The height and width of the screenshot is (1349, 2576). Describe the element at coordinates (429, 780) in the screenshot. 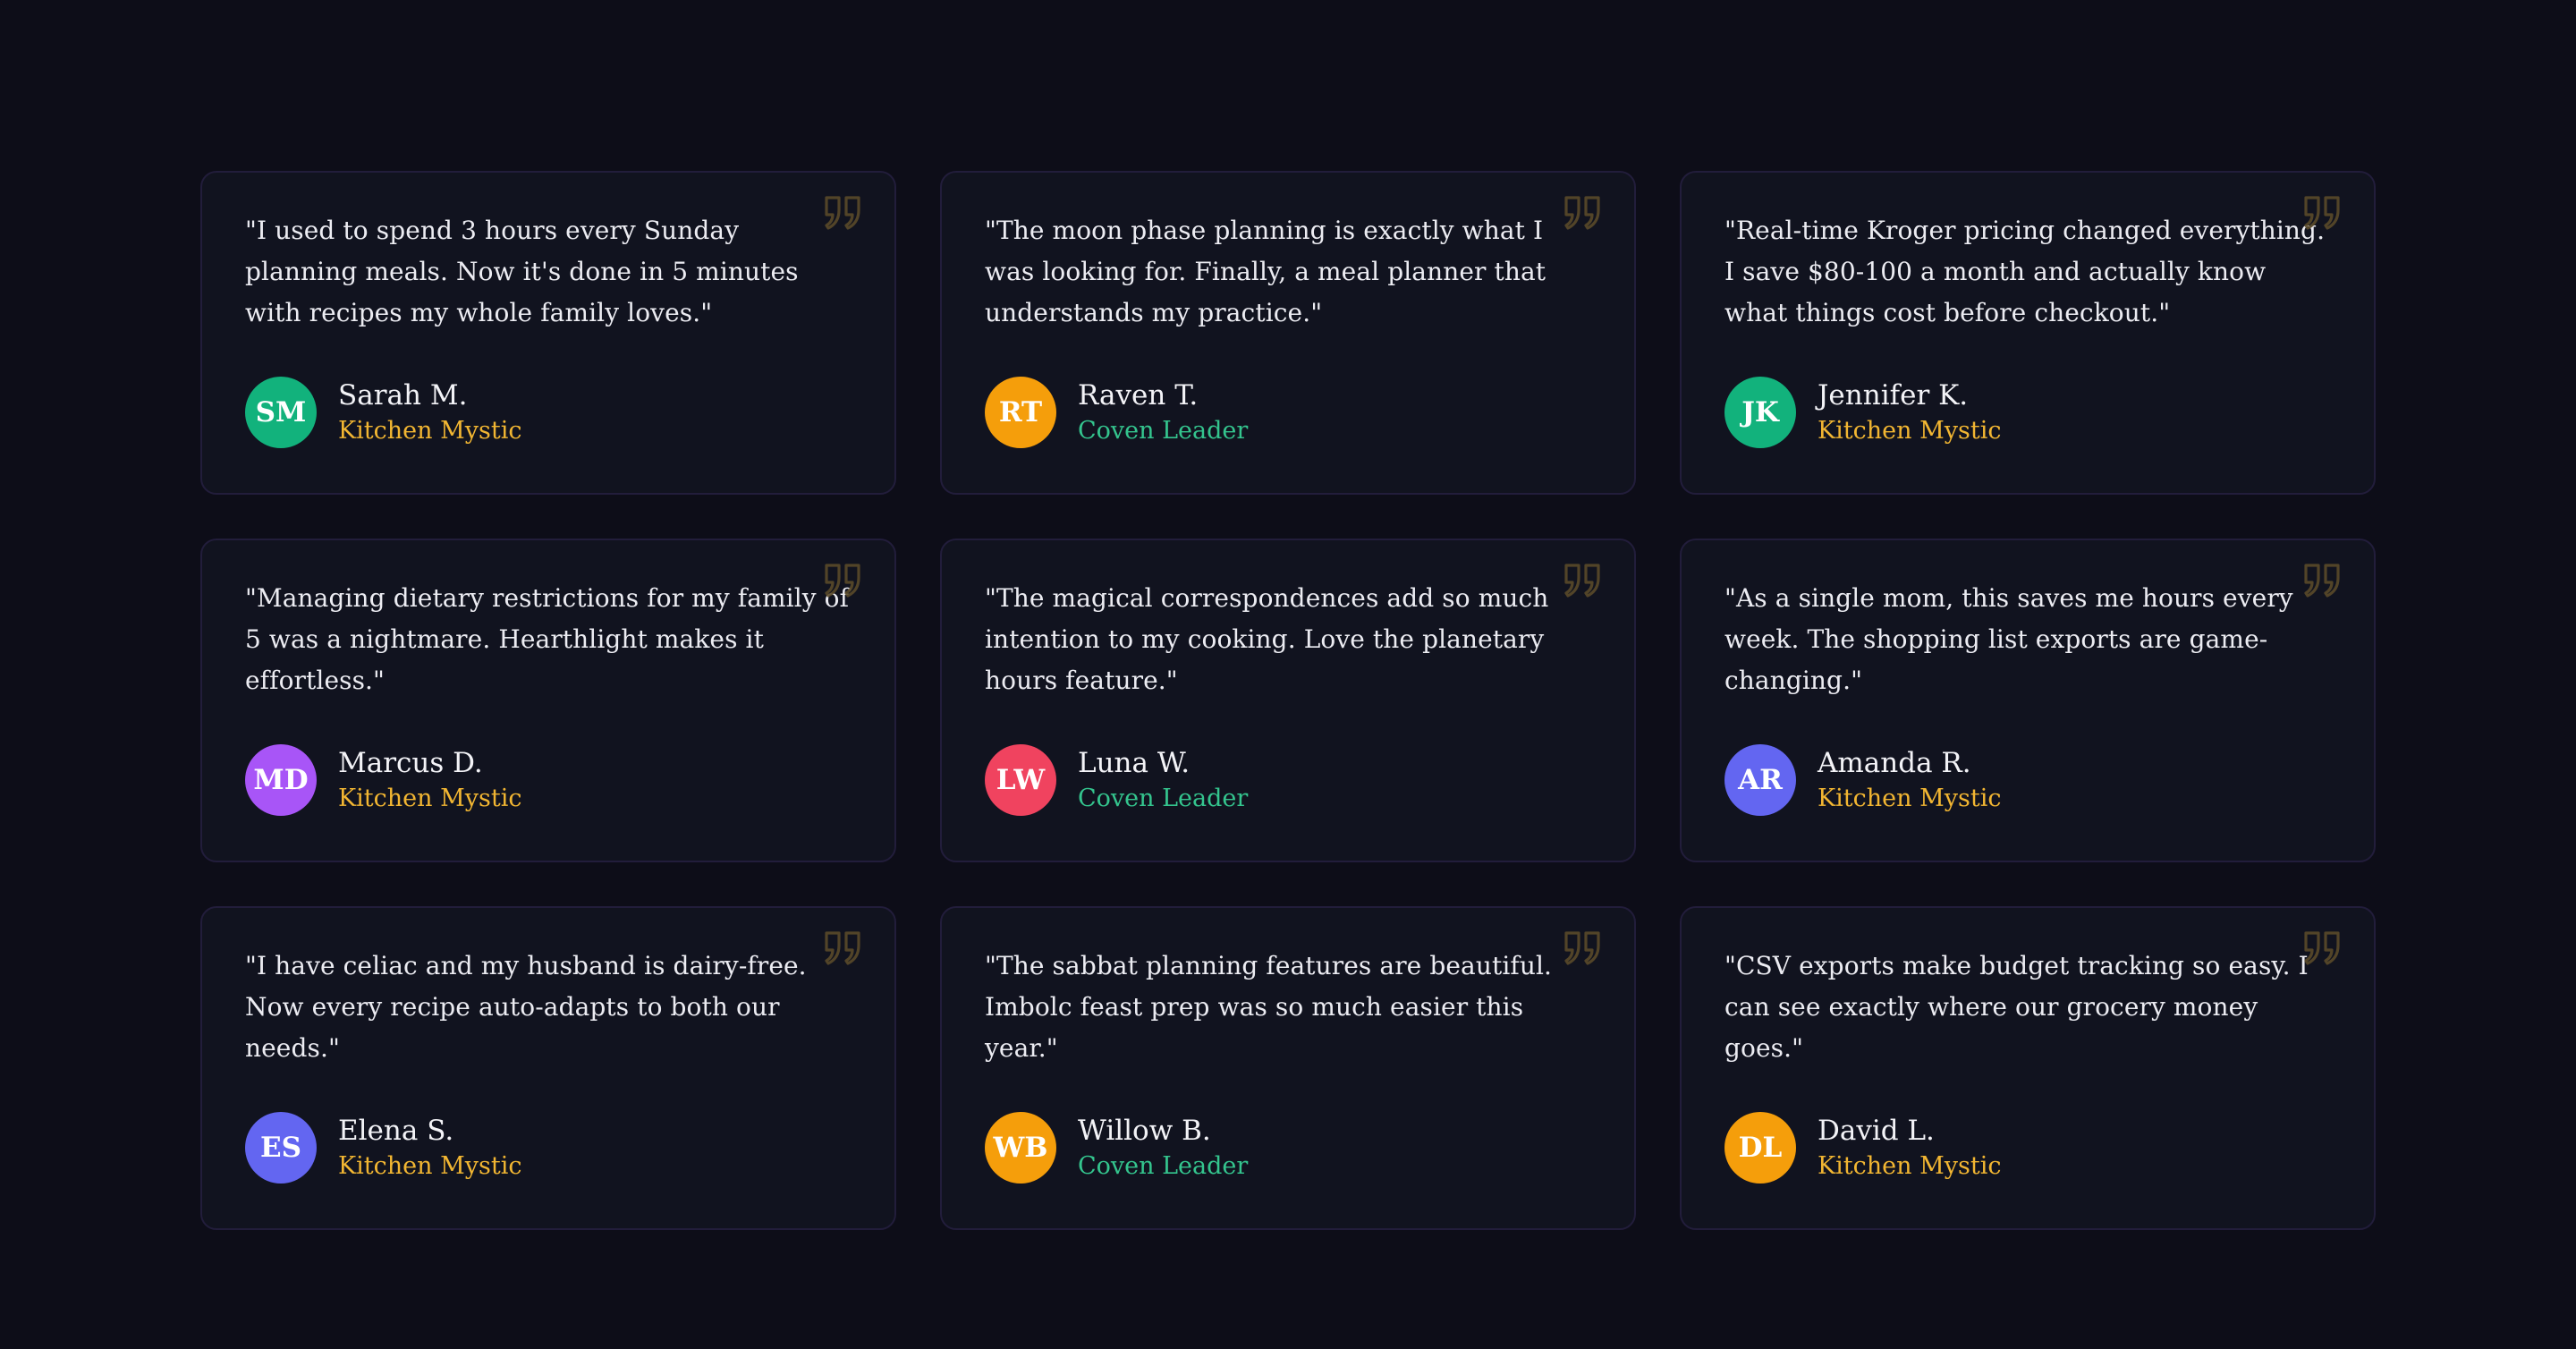

I see `author-info: Marcus D. Kitchen Mystic` at that location.